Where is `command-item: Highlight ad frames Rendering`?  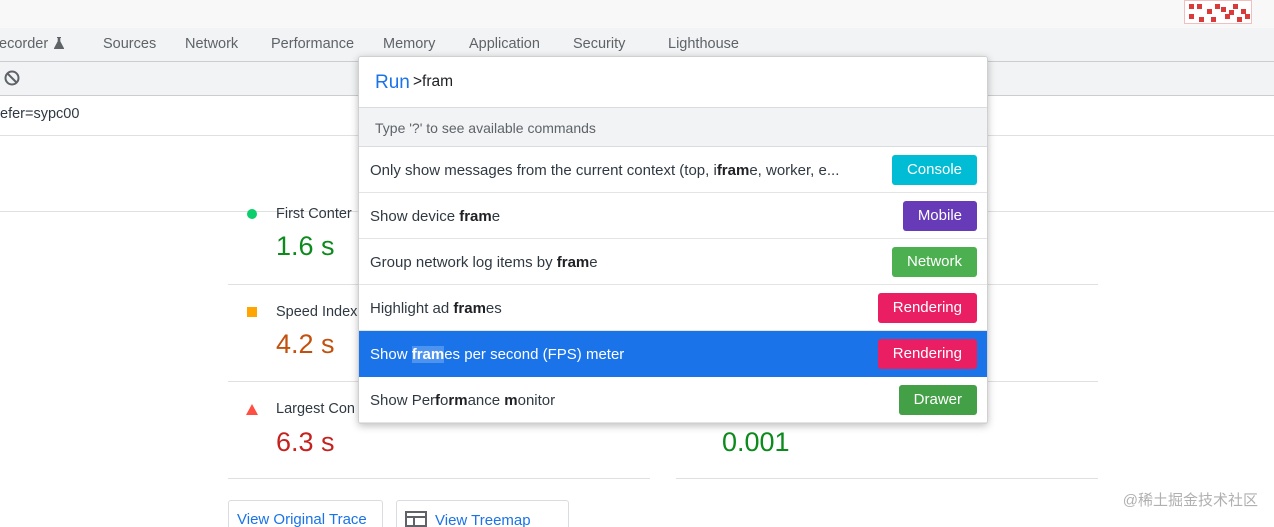
command-item: Highlight ad frames Rendering is located at coordinates (673, 308).